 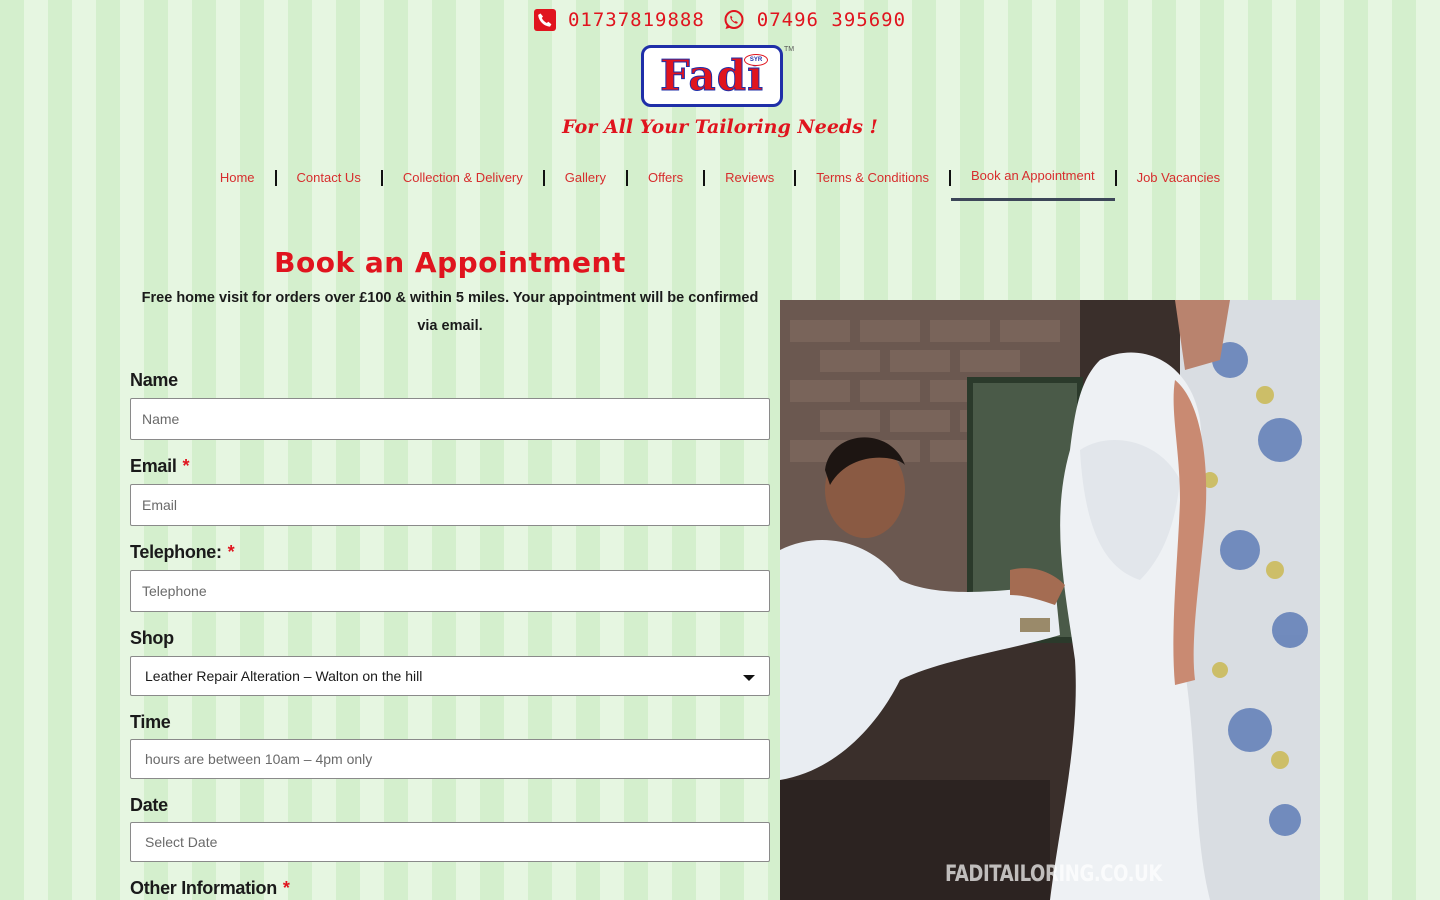 What do you see at coordinates (789, 49) in the screenshot?
I see `logo-trademark: TM` at bounding box center [789, 49].